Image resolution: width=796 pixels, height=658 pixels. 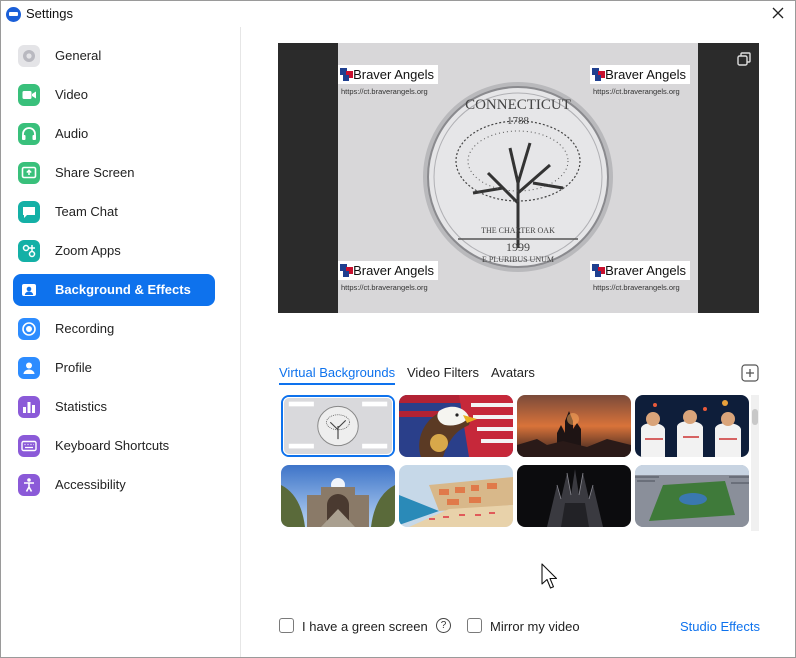 I want to click on gear-icon, so click(x=29, y=56).